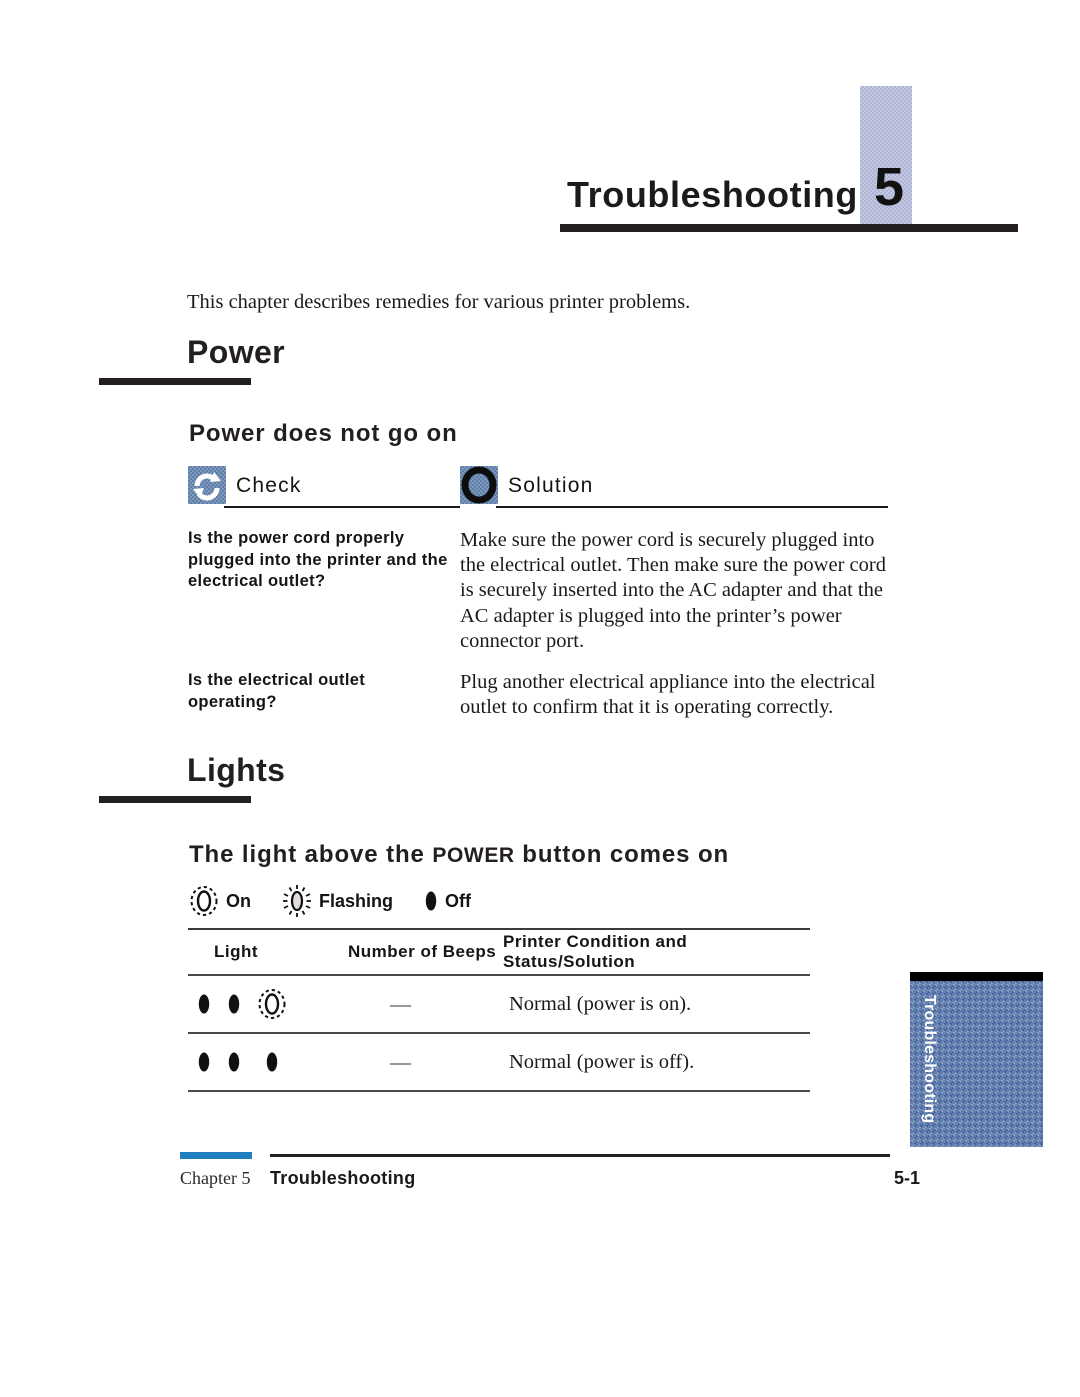  What do you see at coordinates (277, 691) in the screenshot?
I see `check-cell: Is the electrical outlet operating?` at bounding box center [277, 691].